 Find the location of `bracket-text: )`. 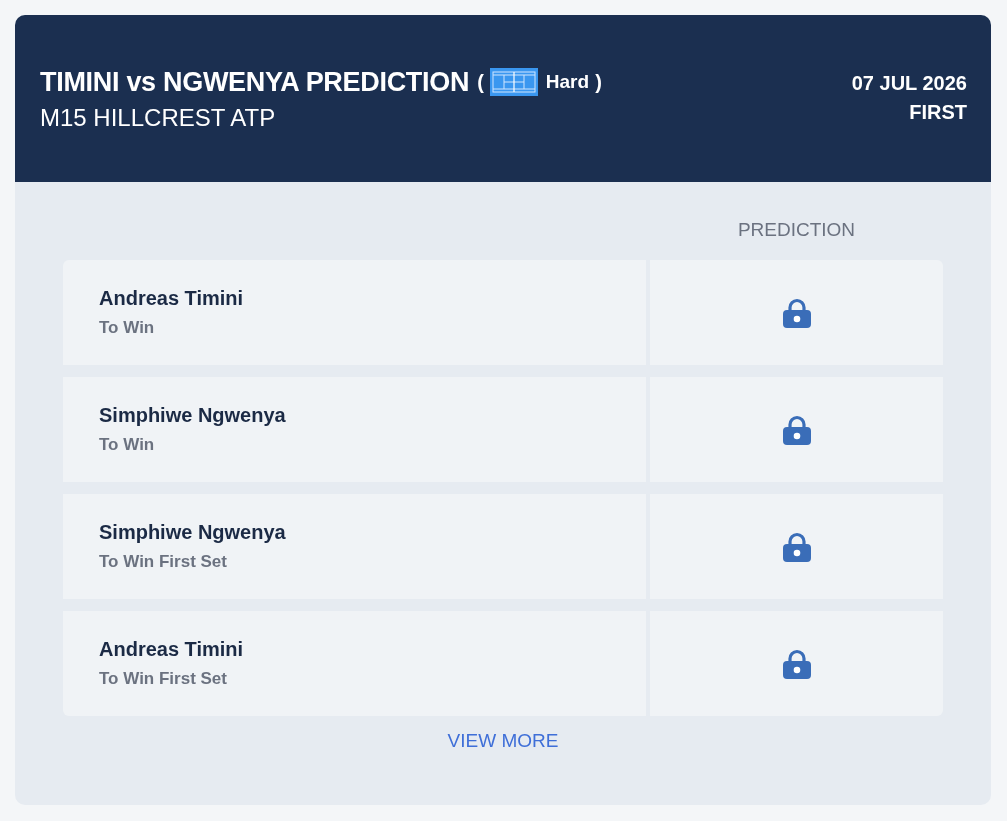

bracket-text: ) is located at coordinates (598, 82).